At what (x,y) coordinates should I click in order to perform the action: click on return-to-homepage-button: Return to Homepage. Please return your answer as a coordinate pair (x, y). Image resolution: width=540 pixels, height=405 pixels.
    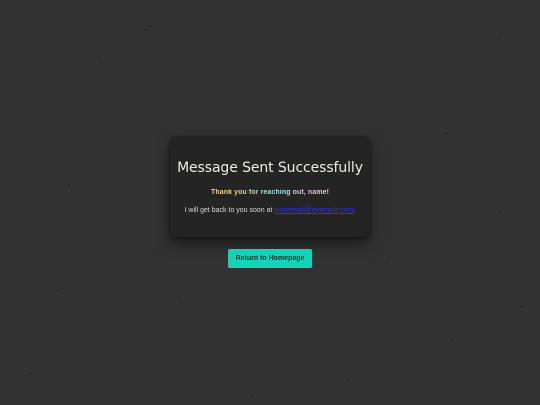
    Looking at the image, I should click on (270, 258).